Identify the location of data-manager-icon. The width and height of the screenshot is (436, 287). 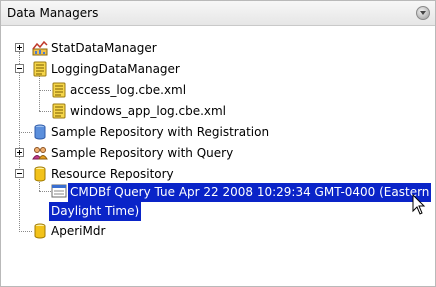
(40, 48).